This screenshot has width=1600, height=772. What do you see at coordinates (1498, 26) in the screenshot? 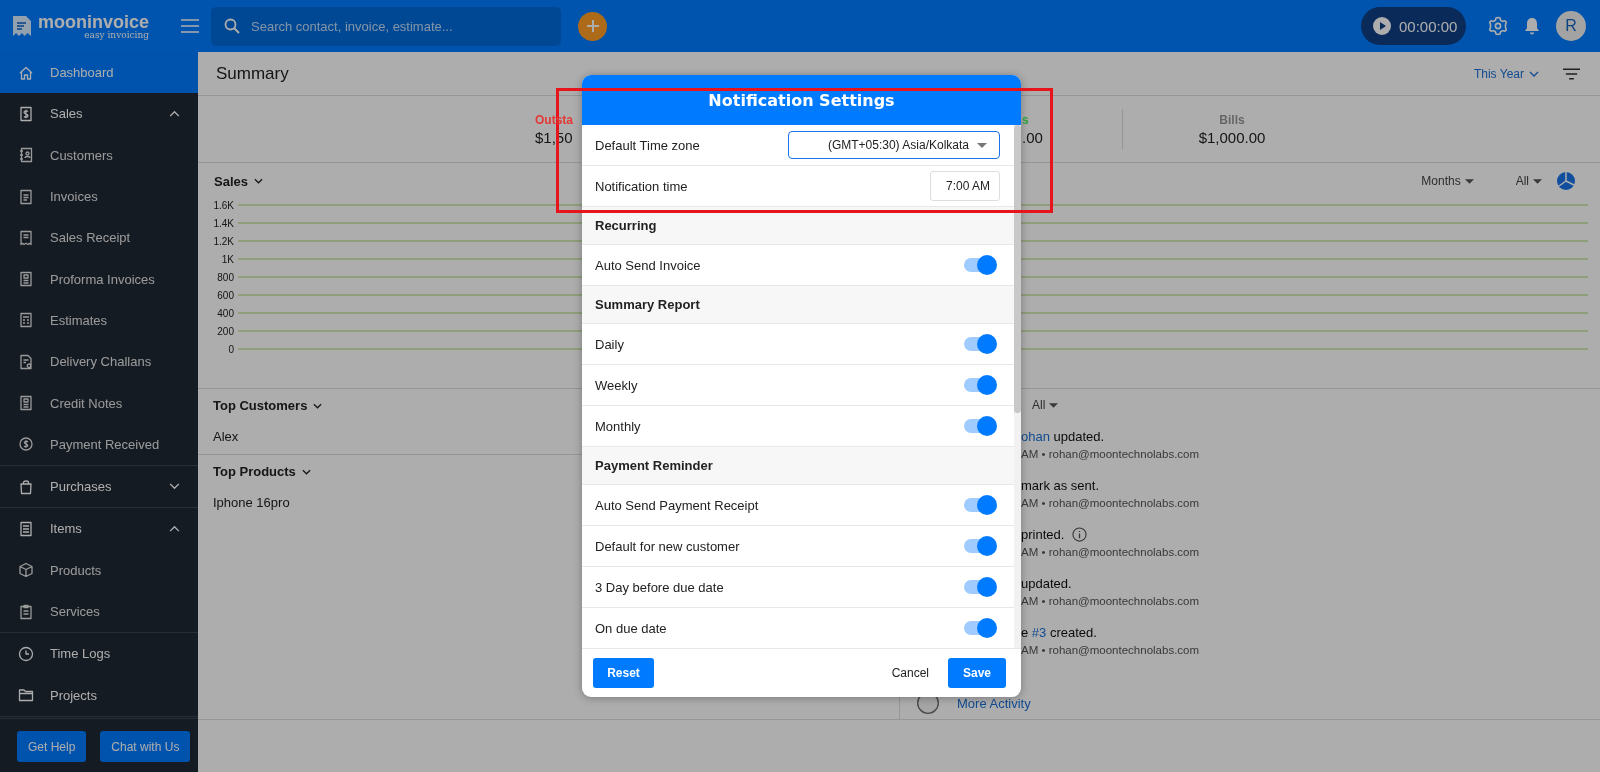
I see `settings-icon` at bounding box center [1498, 26].